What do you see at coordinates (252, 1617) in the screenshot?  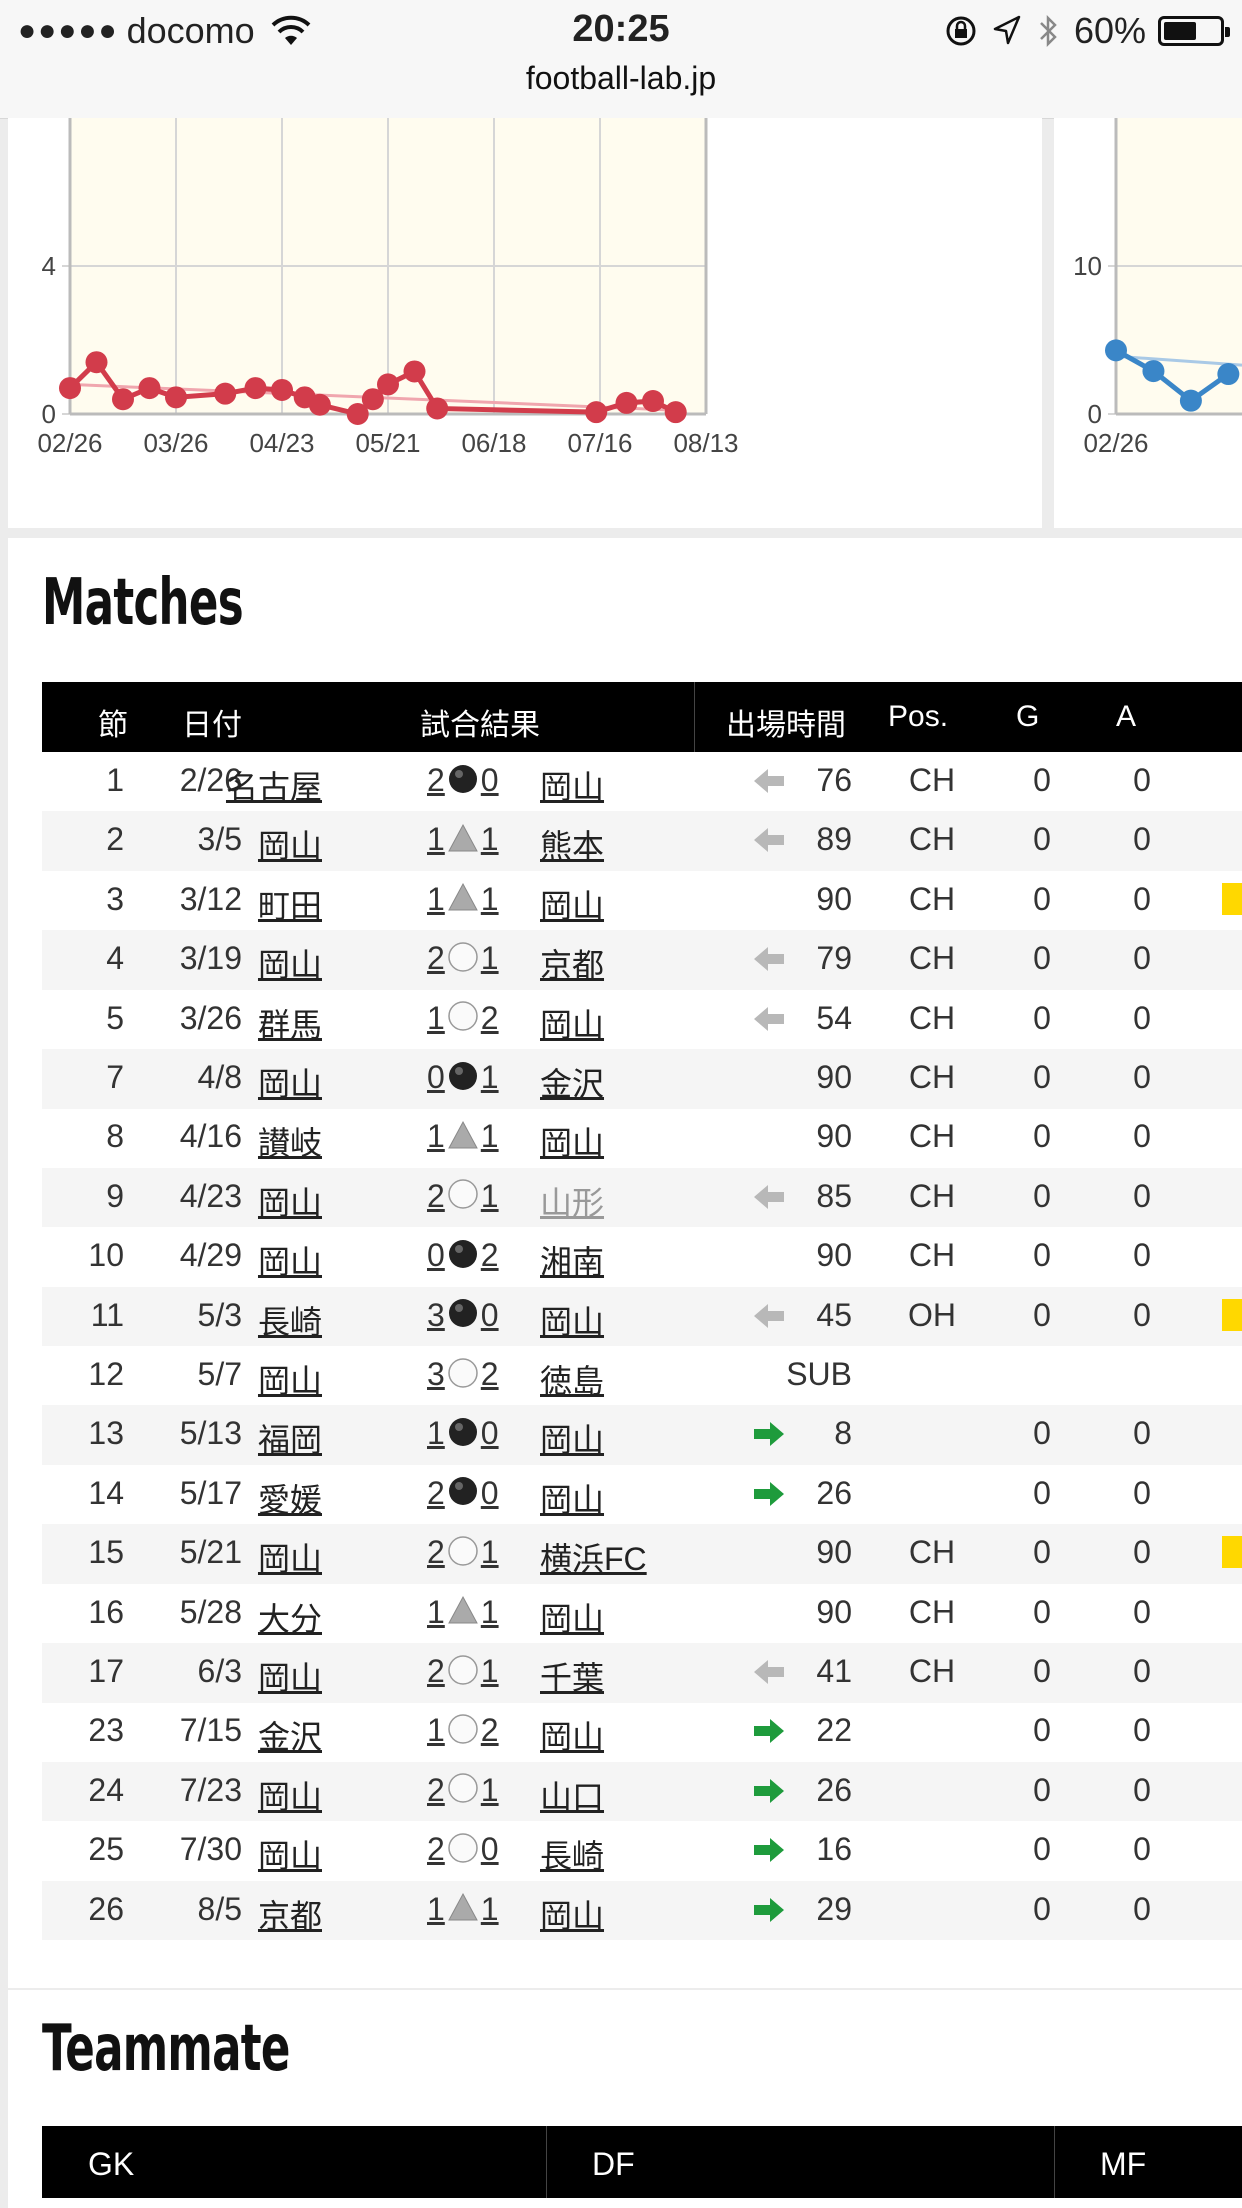 I see `home-team-link: 大分` at bounding box center [252, 1617].